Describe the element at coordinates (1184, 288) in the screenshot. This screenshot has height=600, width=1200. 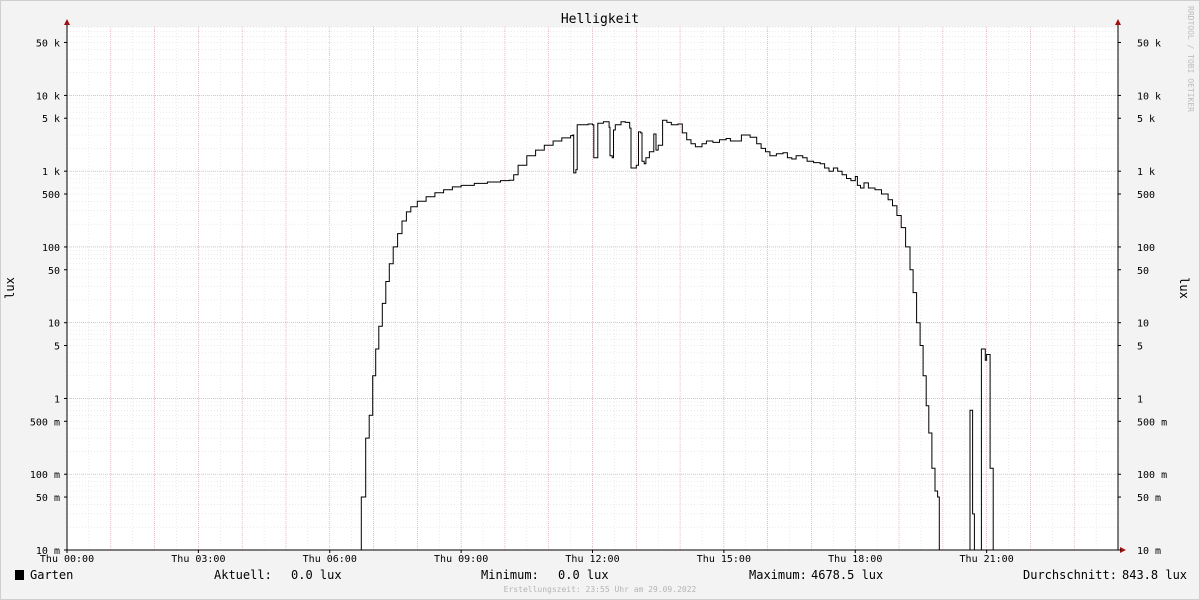
I see `y-axis-label-right: lux` at that location.